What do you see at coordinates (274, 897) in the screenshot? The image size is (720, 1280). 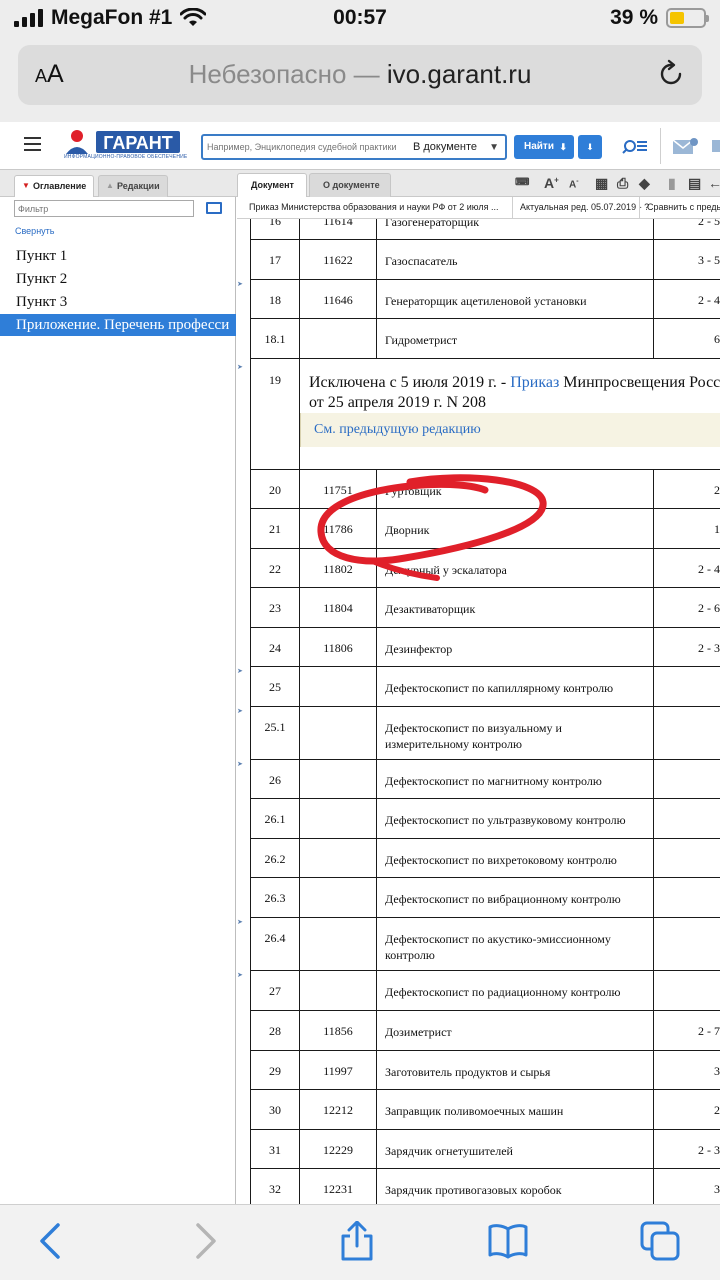 I see `row-number: 26.3` at bounding box center [274, 897].